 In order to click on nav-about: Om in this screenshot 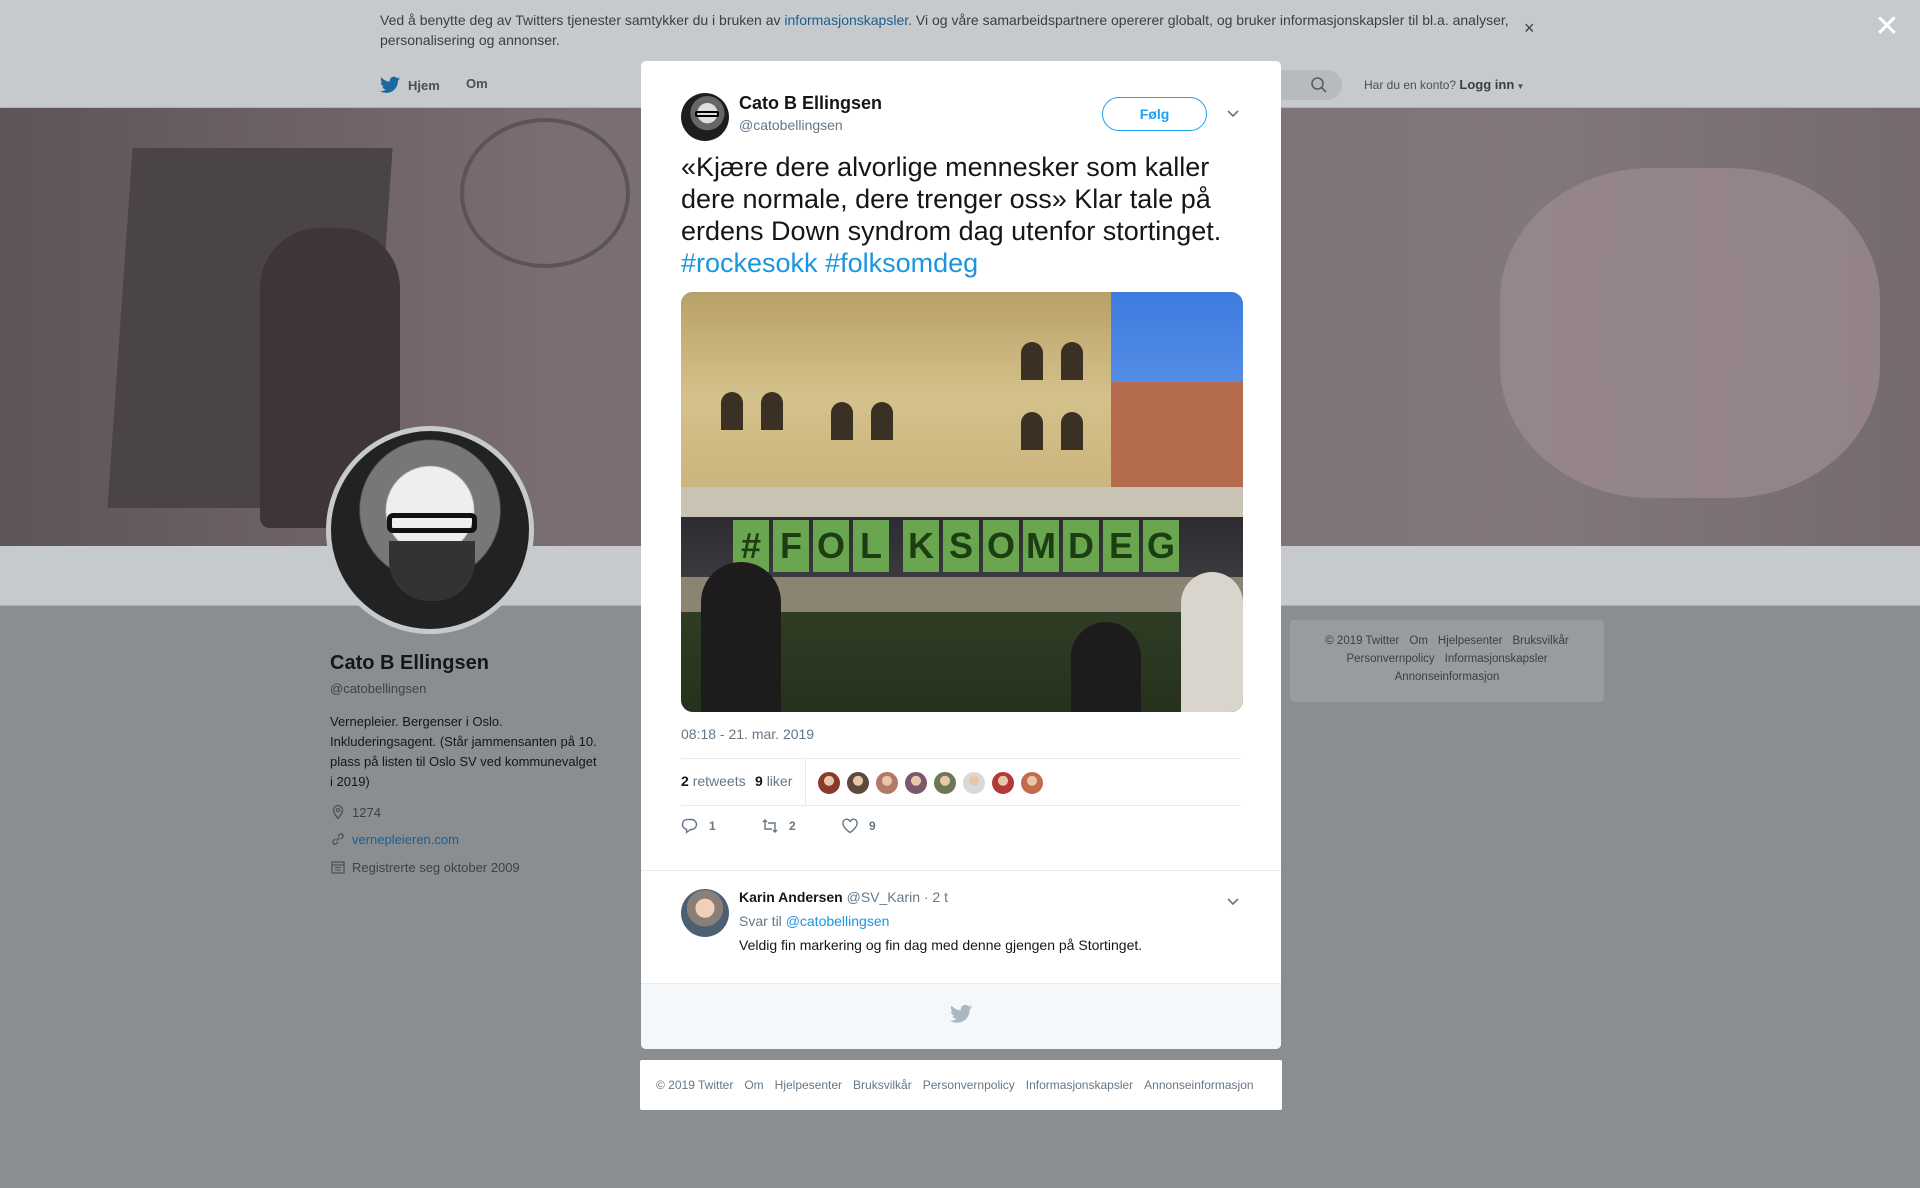, I will do `click(477, 83)`.